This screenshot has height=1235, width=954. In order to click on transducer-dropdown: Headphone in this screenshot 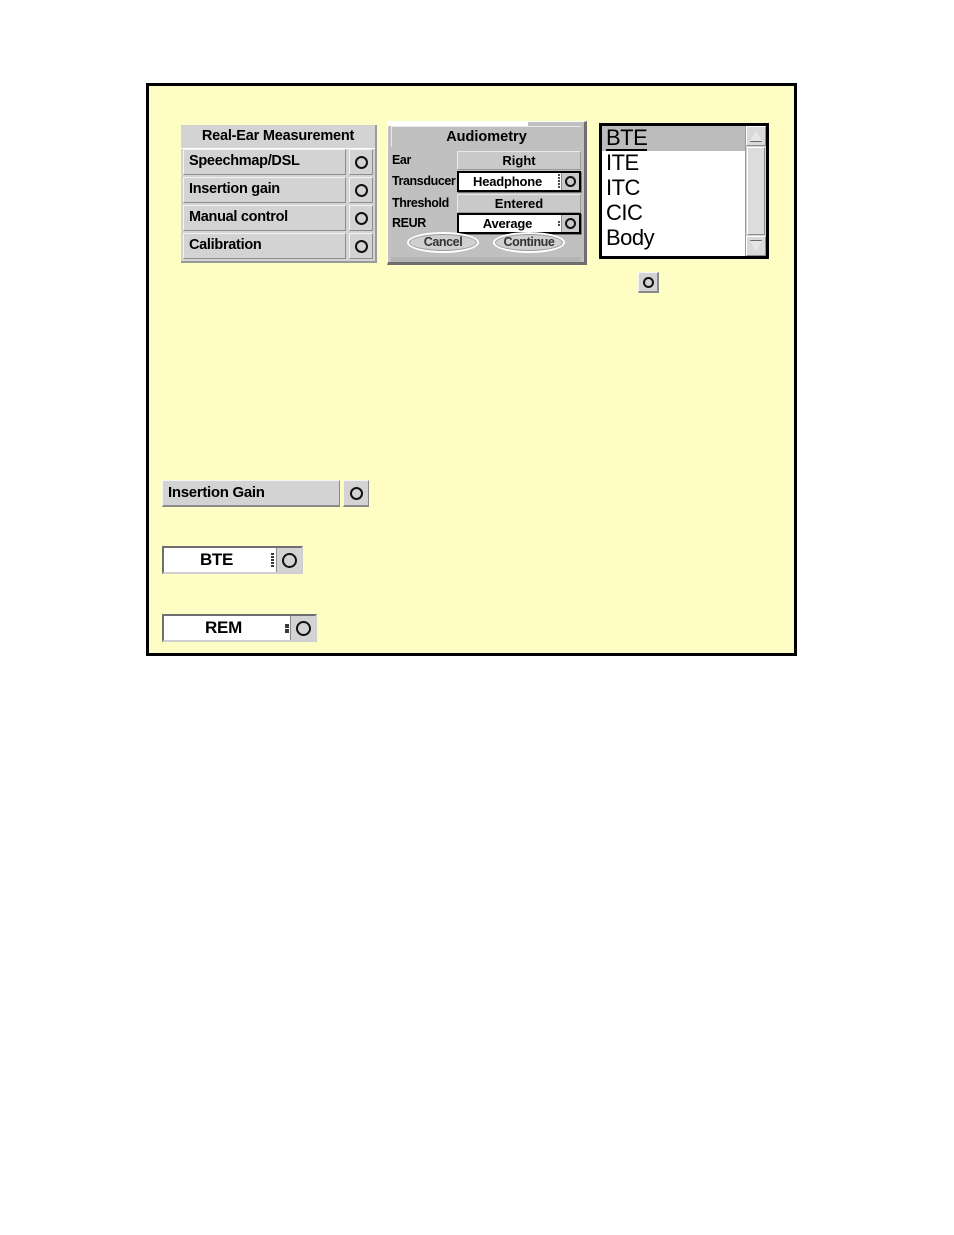, I will do `click(519, 181)`.